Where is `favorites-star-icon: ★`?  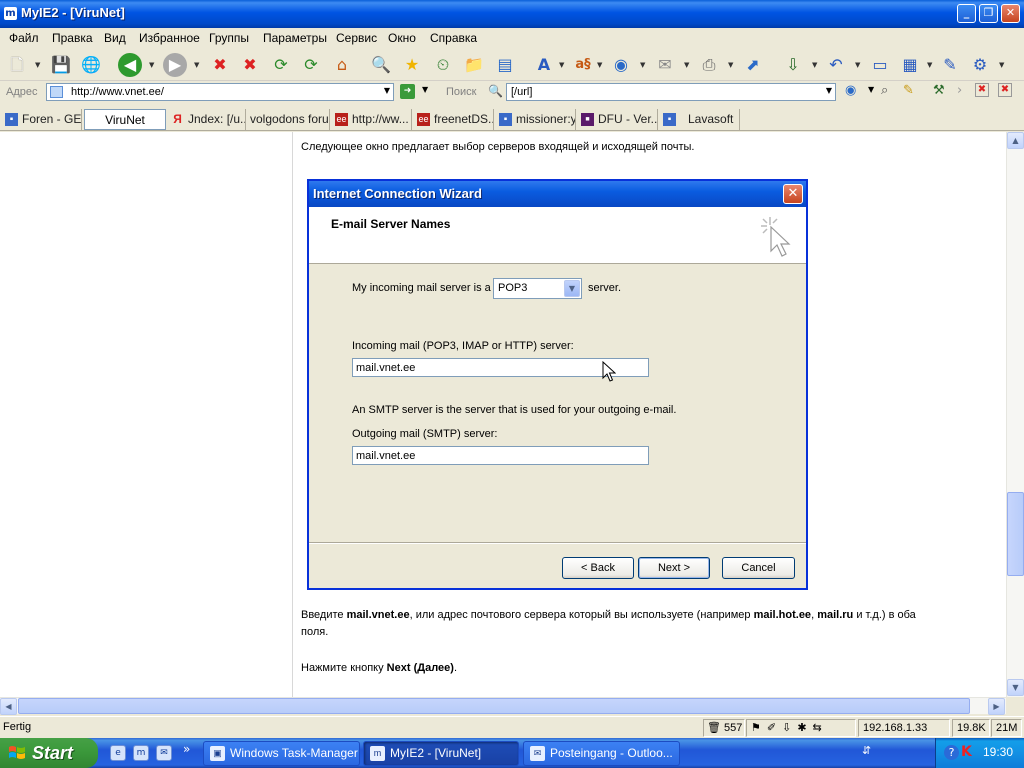 favorites-star-icon: ★ is located at coordinates (412, 65).